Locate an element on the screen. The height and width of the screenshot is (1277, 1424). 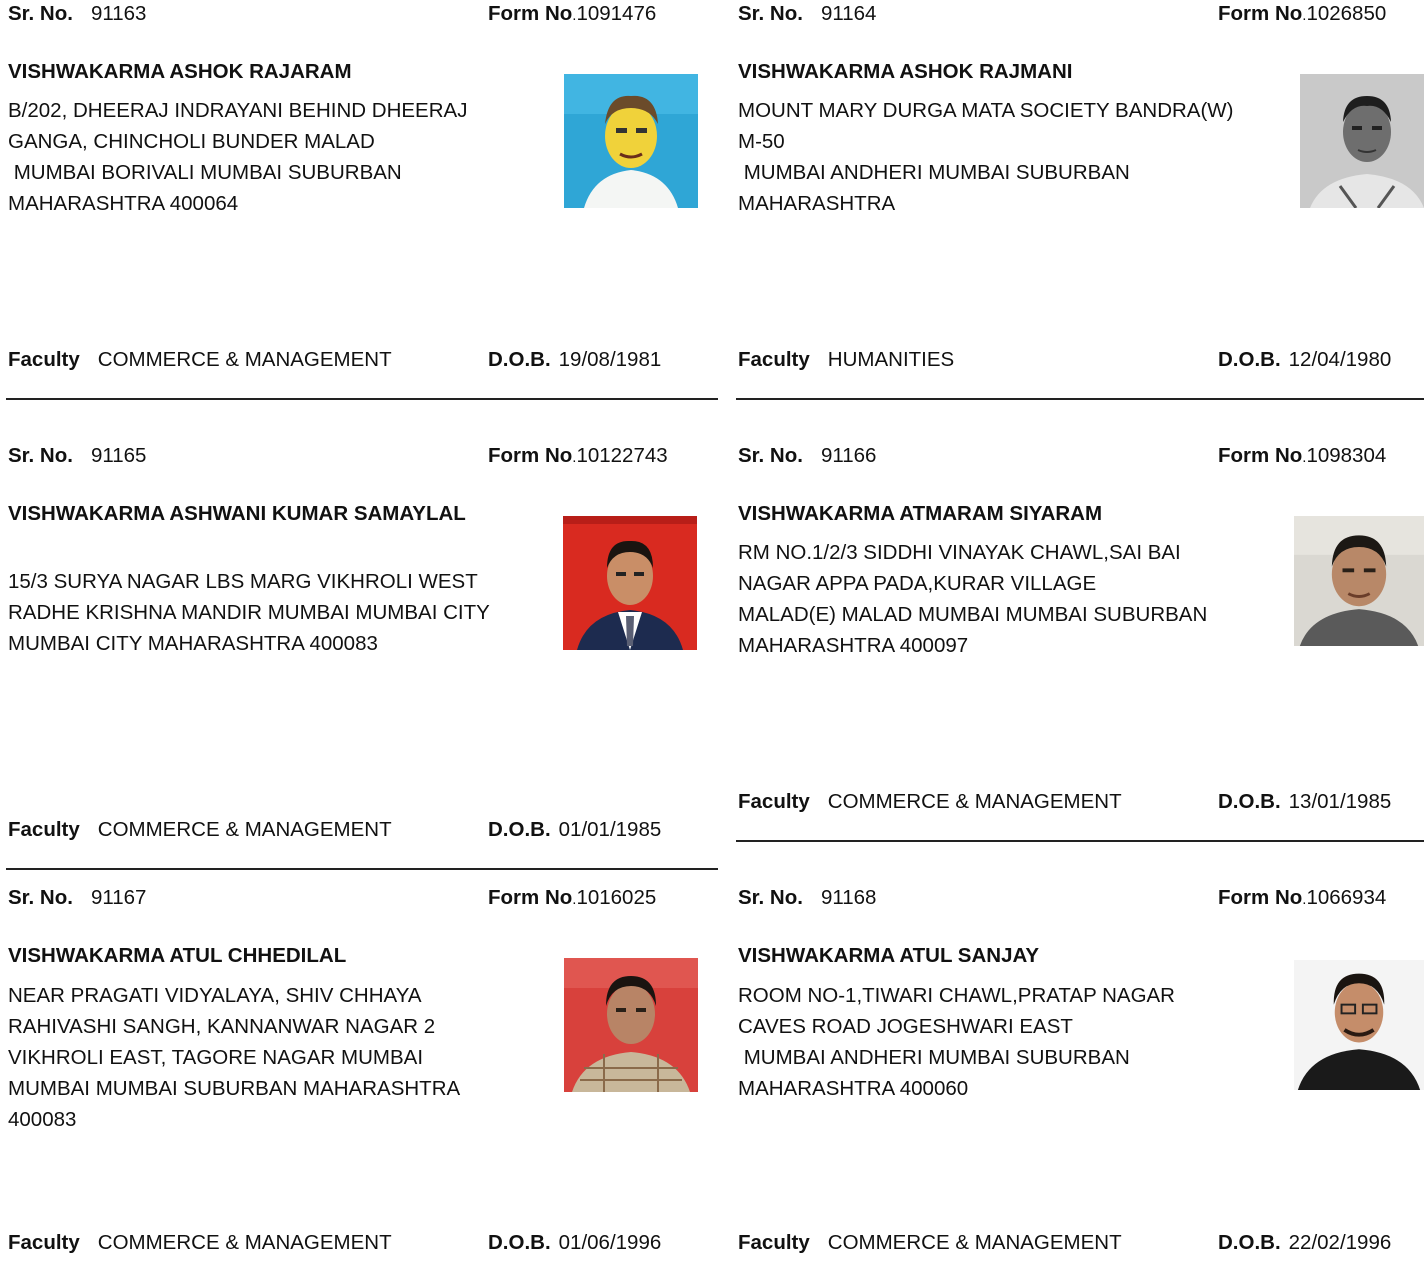
student-name: VISHWAKARMA ATMARAM SIYARAM is located at coordinates (920, 513).